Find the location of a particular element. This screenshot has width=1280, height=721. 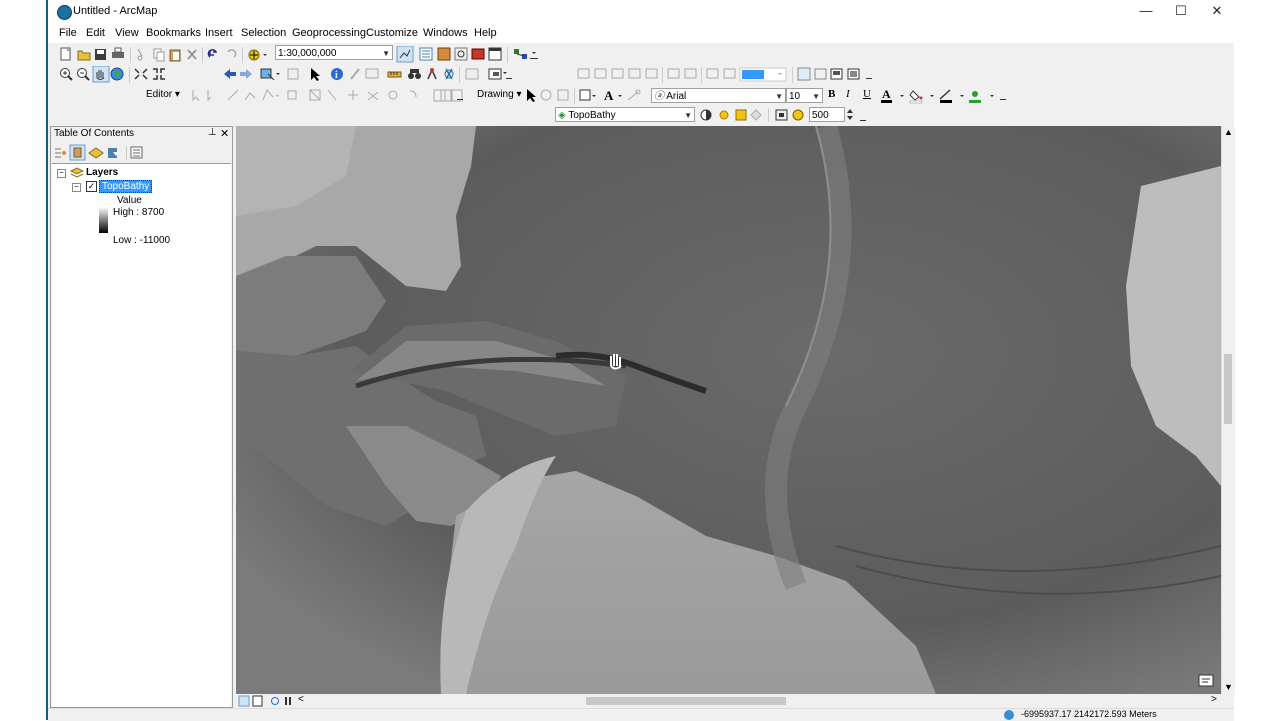

select-features-icon is located at coordinates (270, 74).